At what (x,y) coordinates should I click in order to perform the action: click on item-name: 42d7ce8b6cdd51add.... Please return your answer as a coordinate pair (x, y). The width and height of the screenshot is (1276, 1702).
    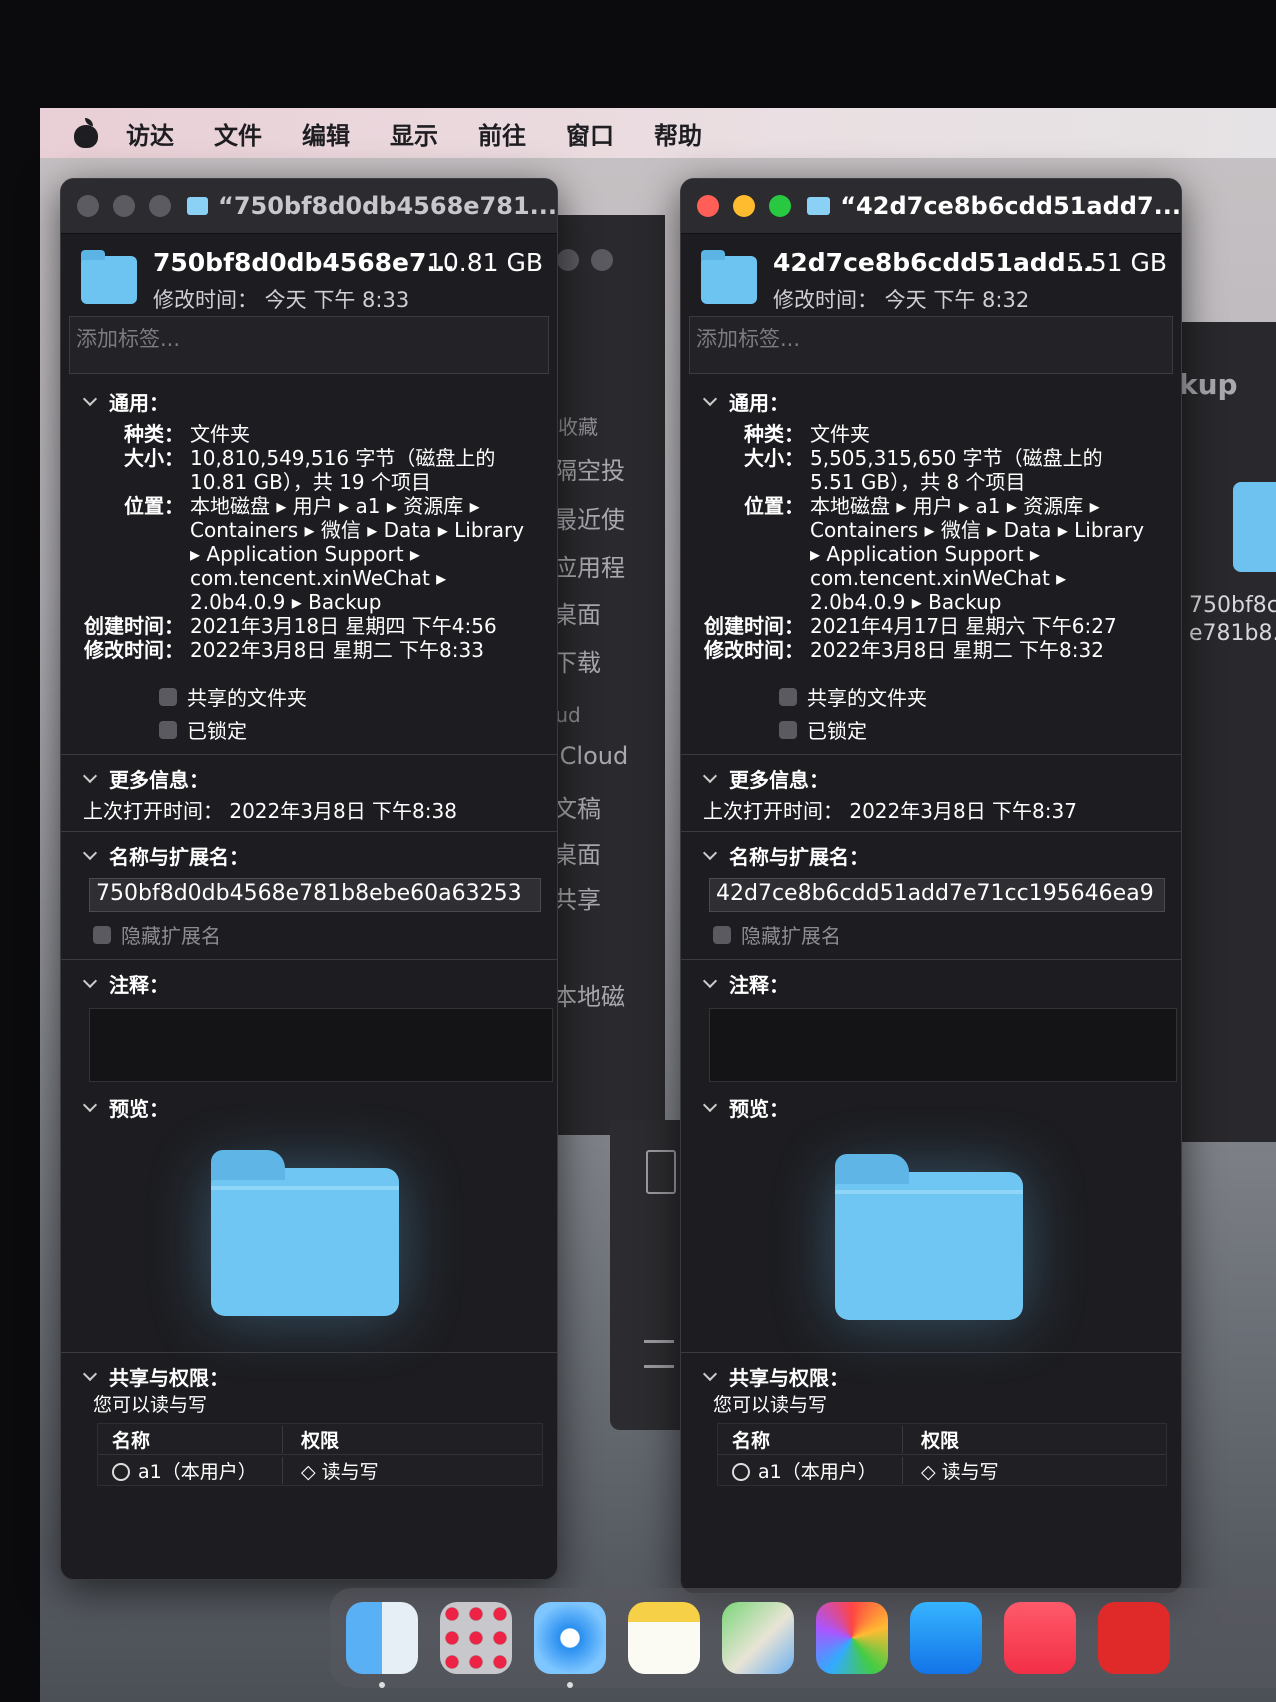
    Looking at the image, I should click on (934, 262).